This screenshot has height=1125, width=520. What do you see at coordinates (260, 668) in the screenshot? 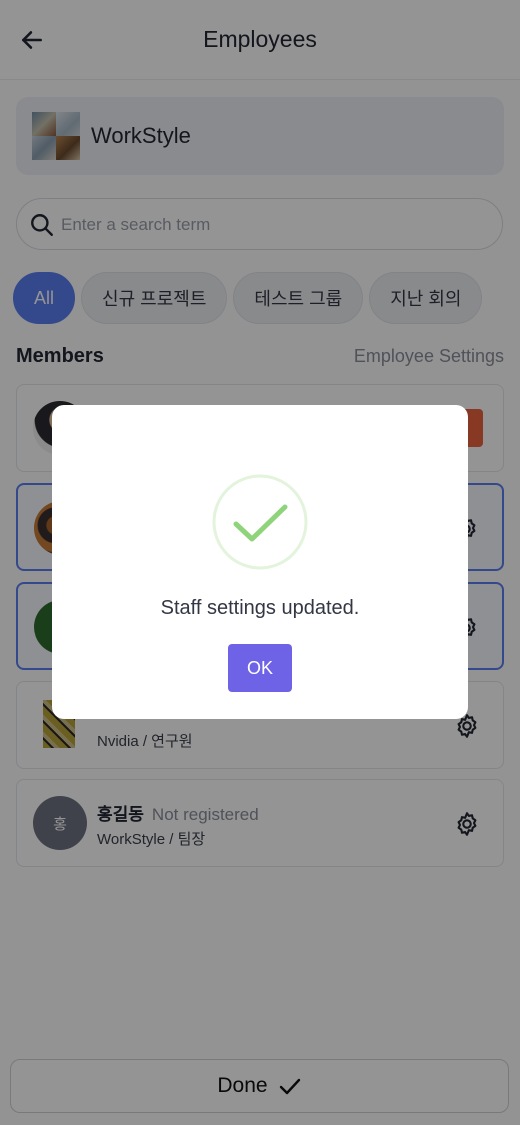
I see `ok-button: OK` at bounding box center [260, 668].